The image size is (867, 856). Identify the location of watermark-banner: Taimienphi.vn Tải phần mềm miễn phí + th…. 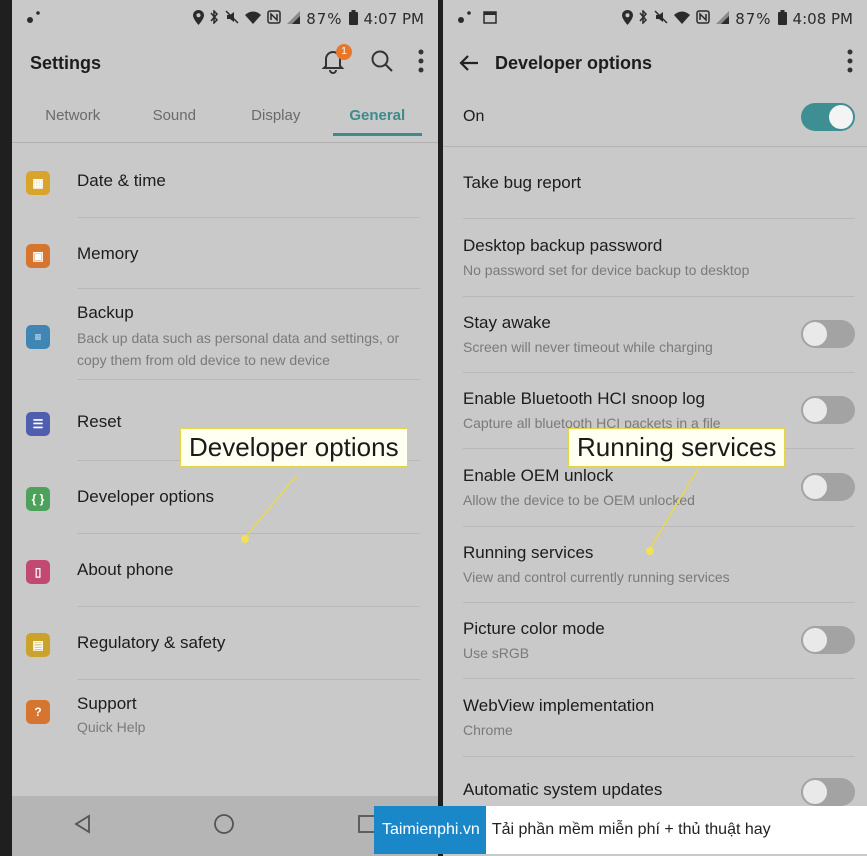
(620, 830).